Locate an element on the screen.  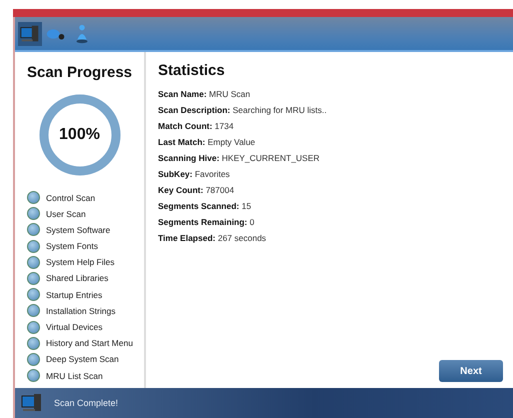
statistic-line: Scan Name: MRU Scan is located at coordinates (205, 94).